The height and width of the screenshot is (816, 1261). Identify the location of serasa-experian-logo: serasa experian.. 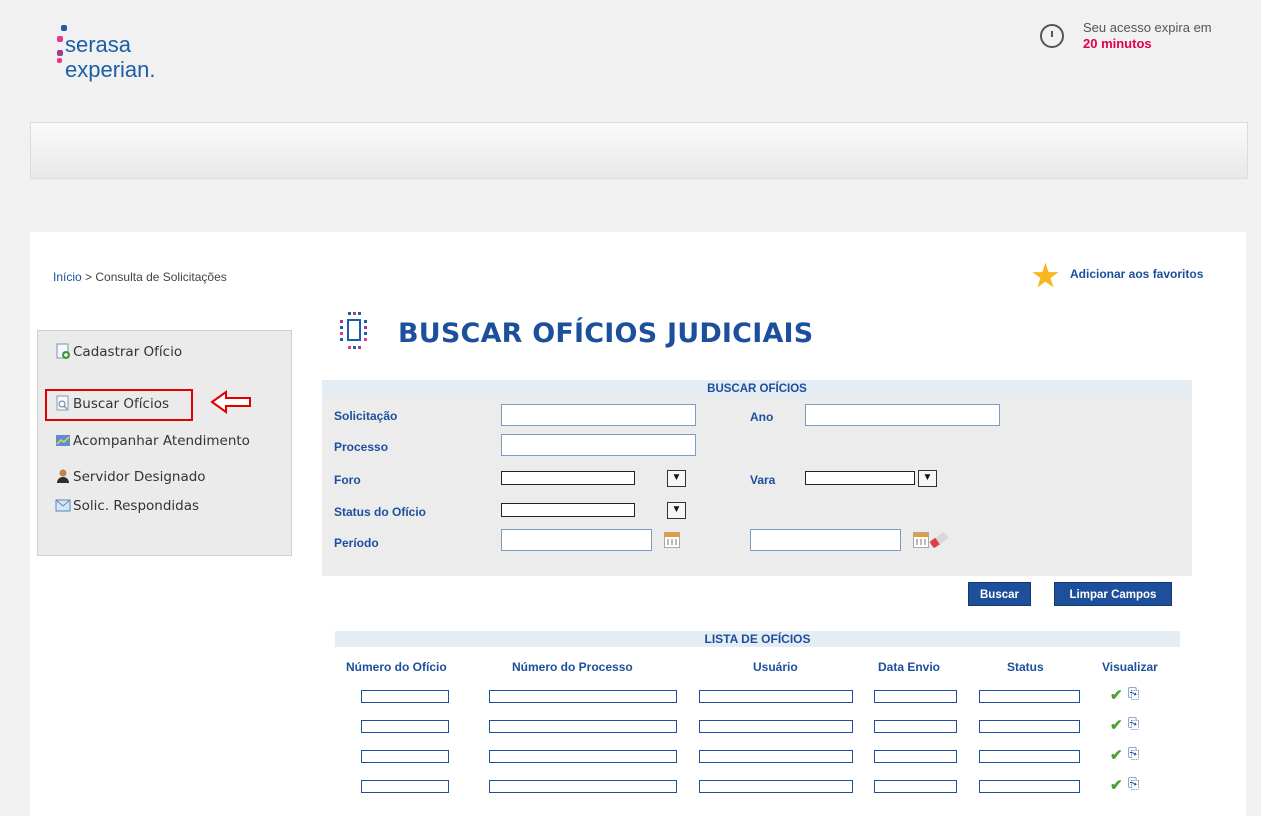
(130, 52).